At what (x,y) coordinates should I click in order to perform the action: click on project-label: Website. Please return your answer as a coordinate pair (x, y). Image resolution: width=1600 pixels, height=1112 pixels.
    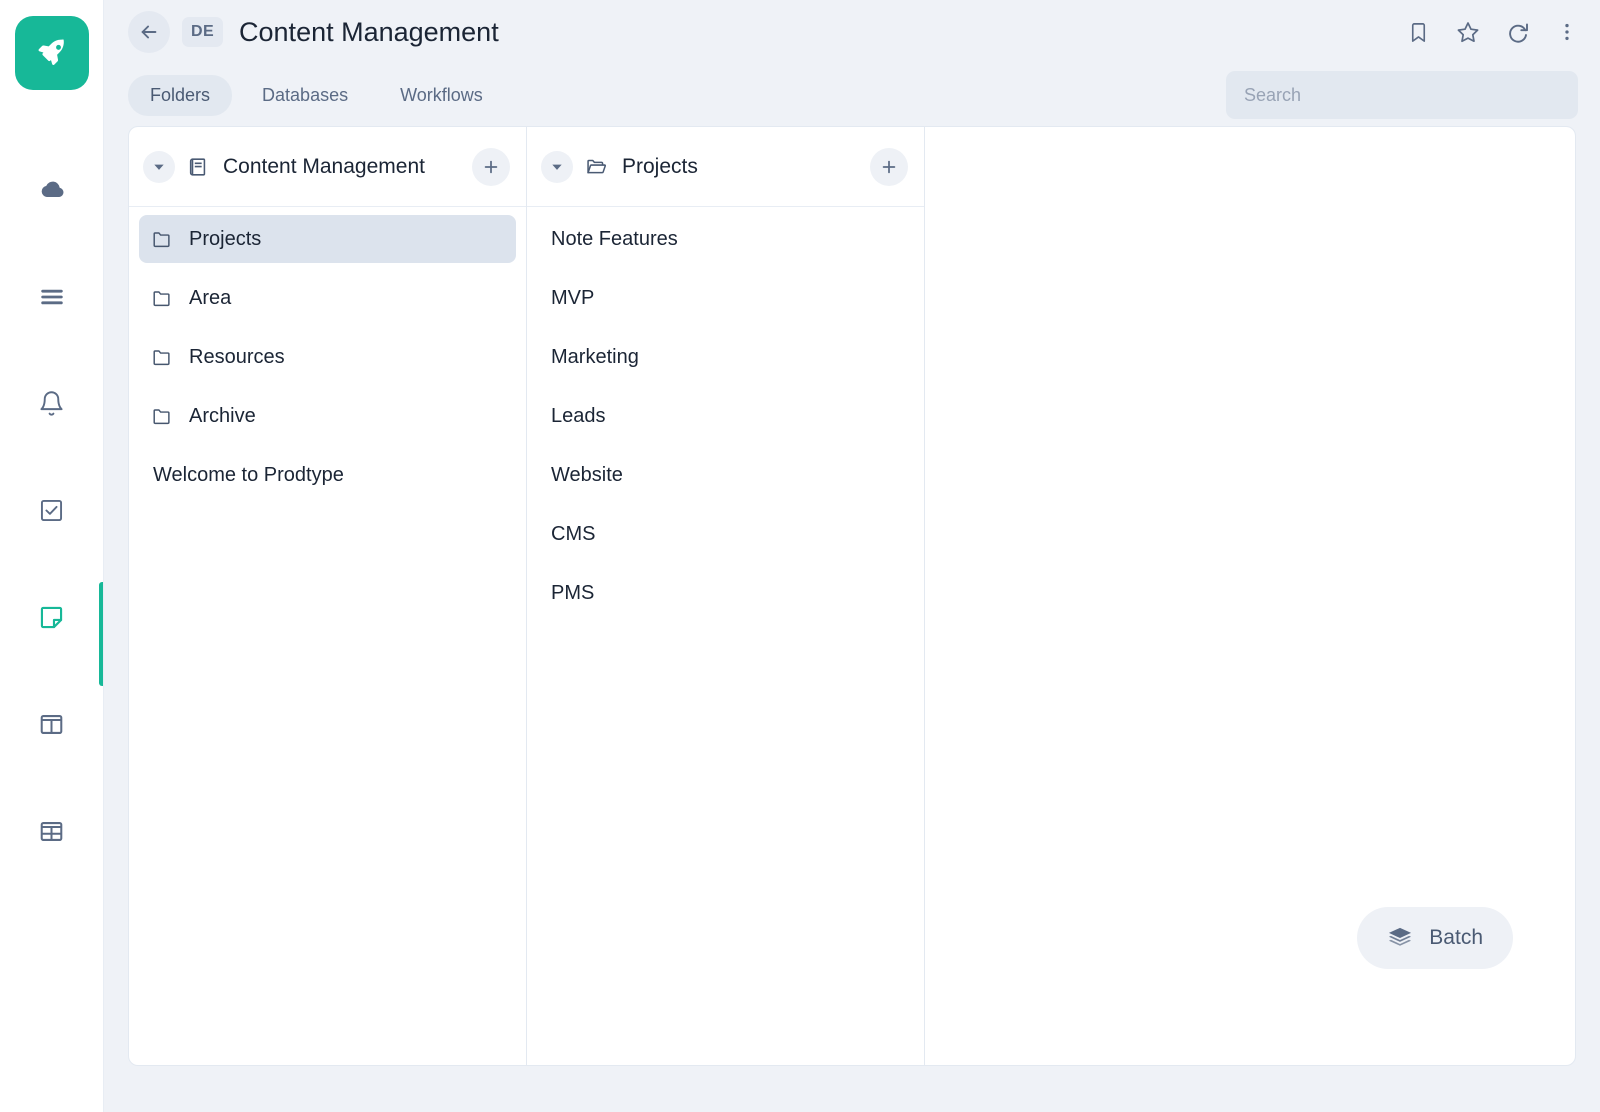
    Looking at the image, I should click on (587, 474).